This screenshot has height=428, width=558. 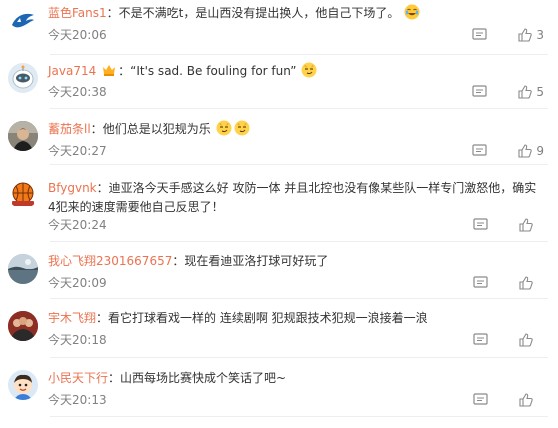 What do you see at coordinates (259, 13) in the screenshot?
I see `comment-text: 不是不满吃t，是山西没有提出换人，他自己下场了。` at bounding box center [259, 13].